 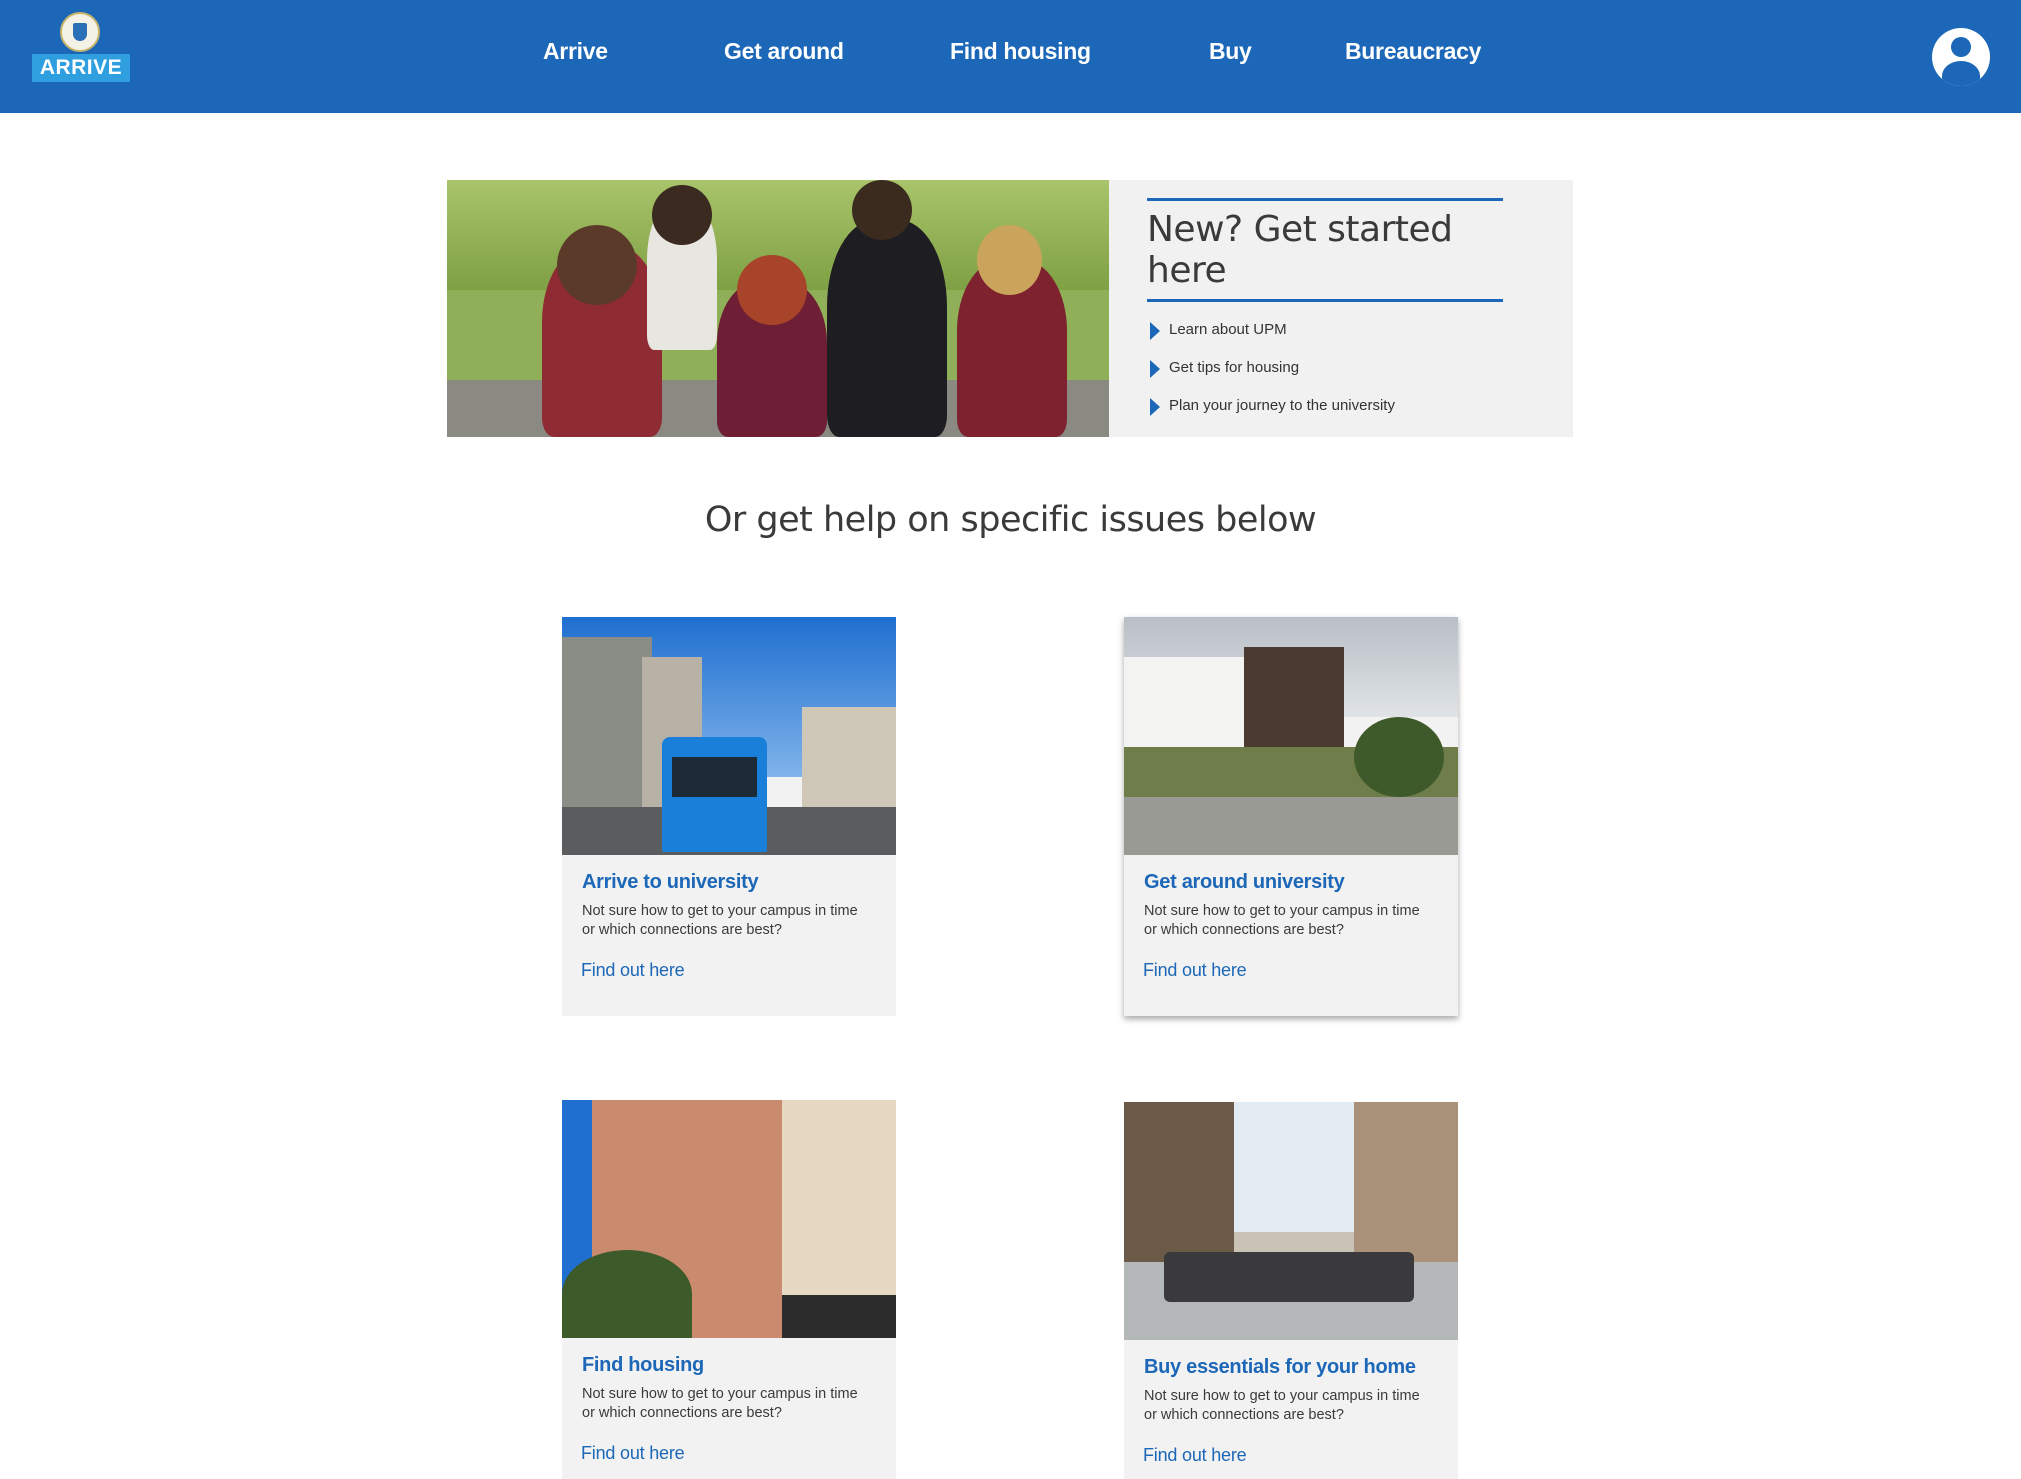 I want to click on logo-text: ARRIVE, so click(x=81, y=68).